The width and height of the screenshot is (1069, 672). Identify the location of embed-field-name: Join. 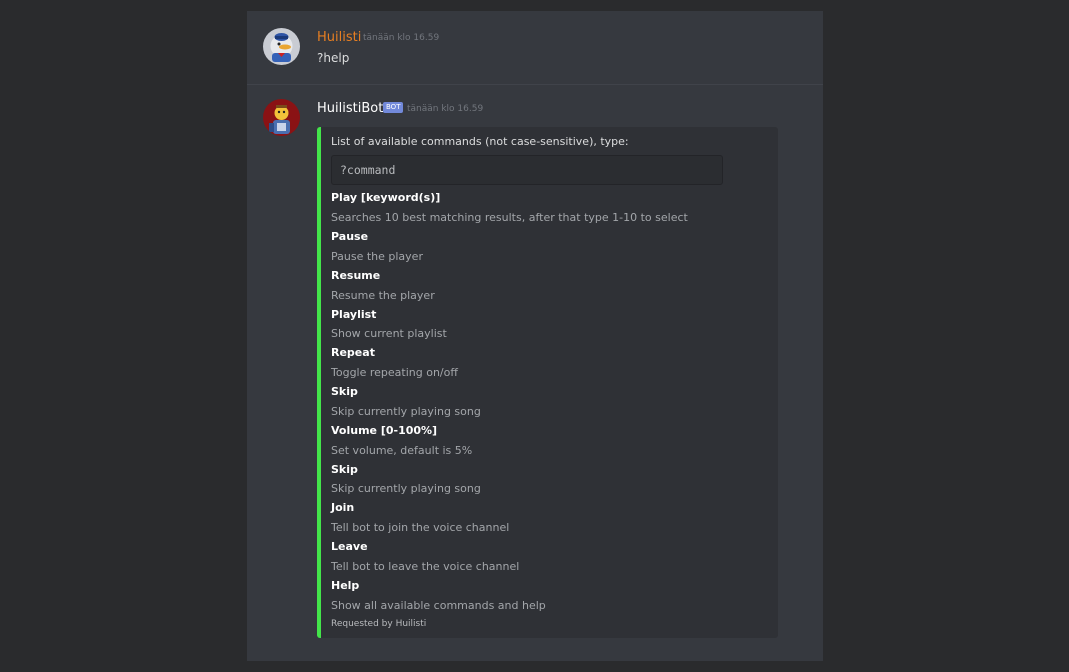
(343, 507).